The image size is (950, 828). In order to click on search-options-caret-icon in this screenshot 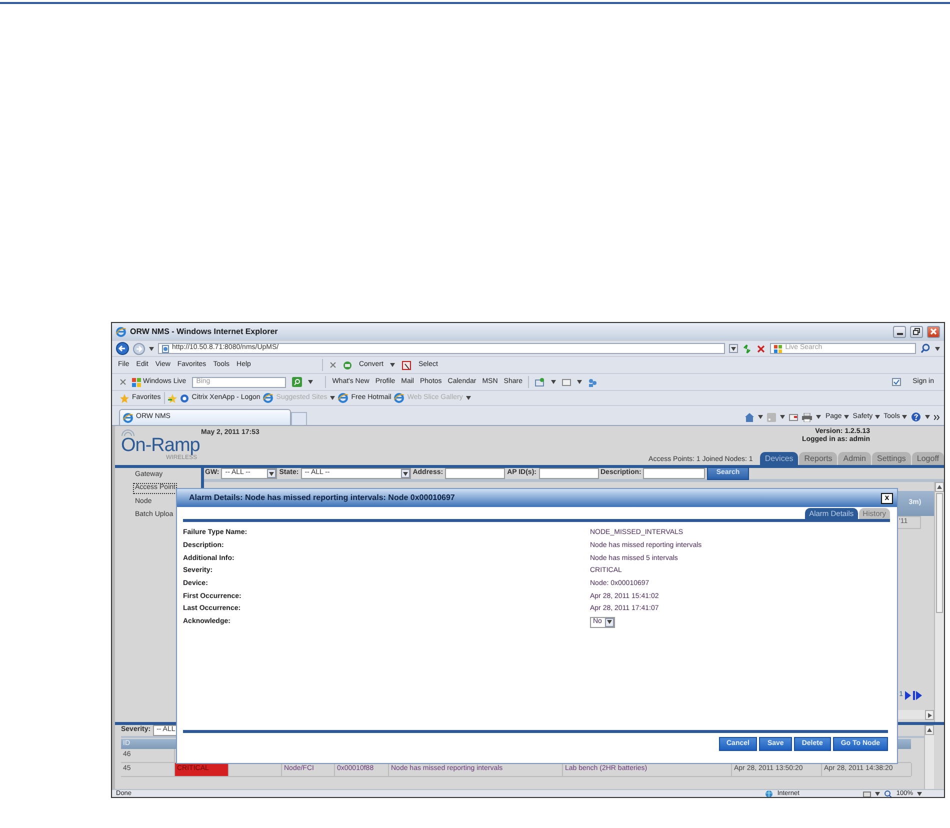, I will do `click(937, 348)`.